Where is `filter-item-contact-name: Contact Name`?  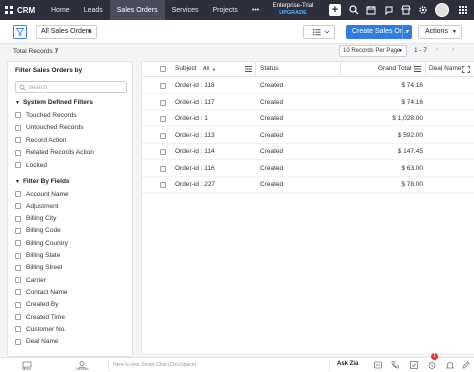
filter-item-contact-name: Contact Name is located at coordinates (41, 292).